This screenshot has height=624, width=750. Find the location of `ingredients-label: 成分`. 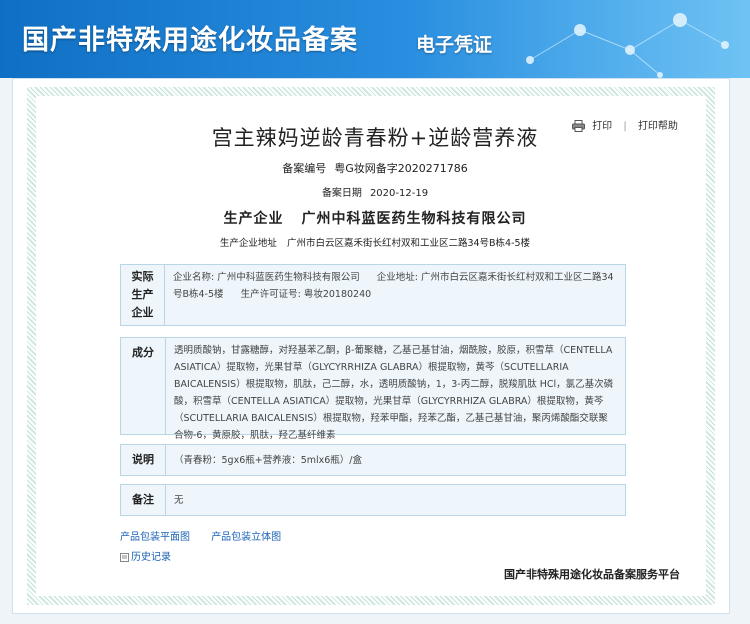

ingredients-label: 成分 is located at coordinates (143, 386).